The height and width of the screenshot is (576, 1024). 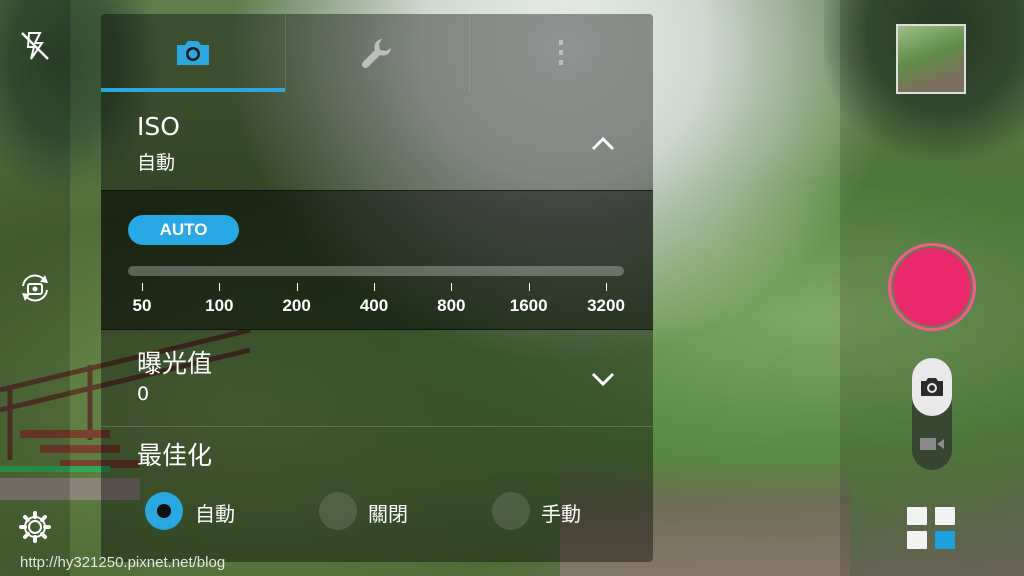 I want to click on iso-setting-header: ISO 自動, so click(x=377, y=141).